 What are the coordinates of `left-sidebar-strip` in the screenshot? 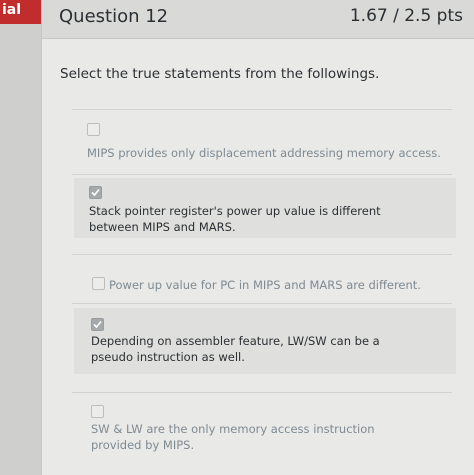 It's located at (20, 237).